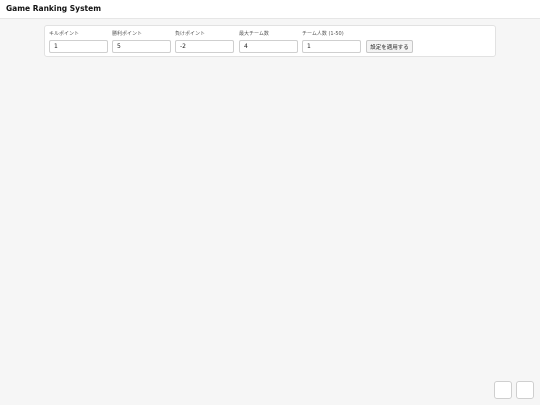  What do you see at coordinates (331, 46) in the screenshot?
I see `team-size-input` at bounding box center [331, 46].